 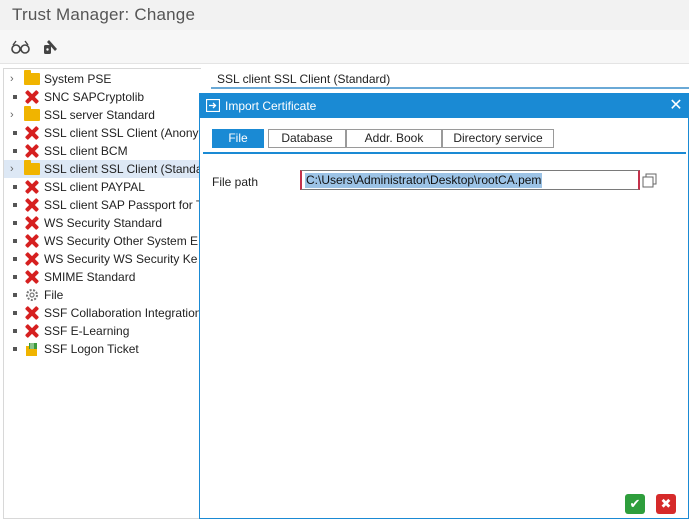 What do you see at coordinates (94, 187) in the screenshot?
I see `tree-item-label: SSL client PAYPAL` at bounding box center [94, 187].